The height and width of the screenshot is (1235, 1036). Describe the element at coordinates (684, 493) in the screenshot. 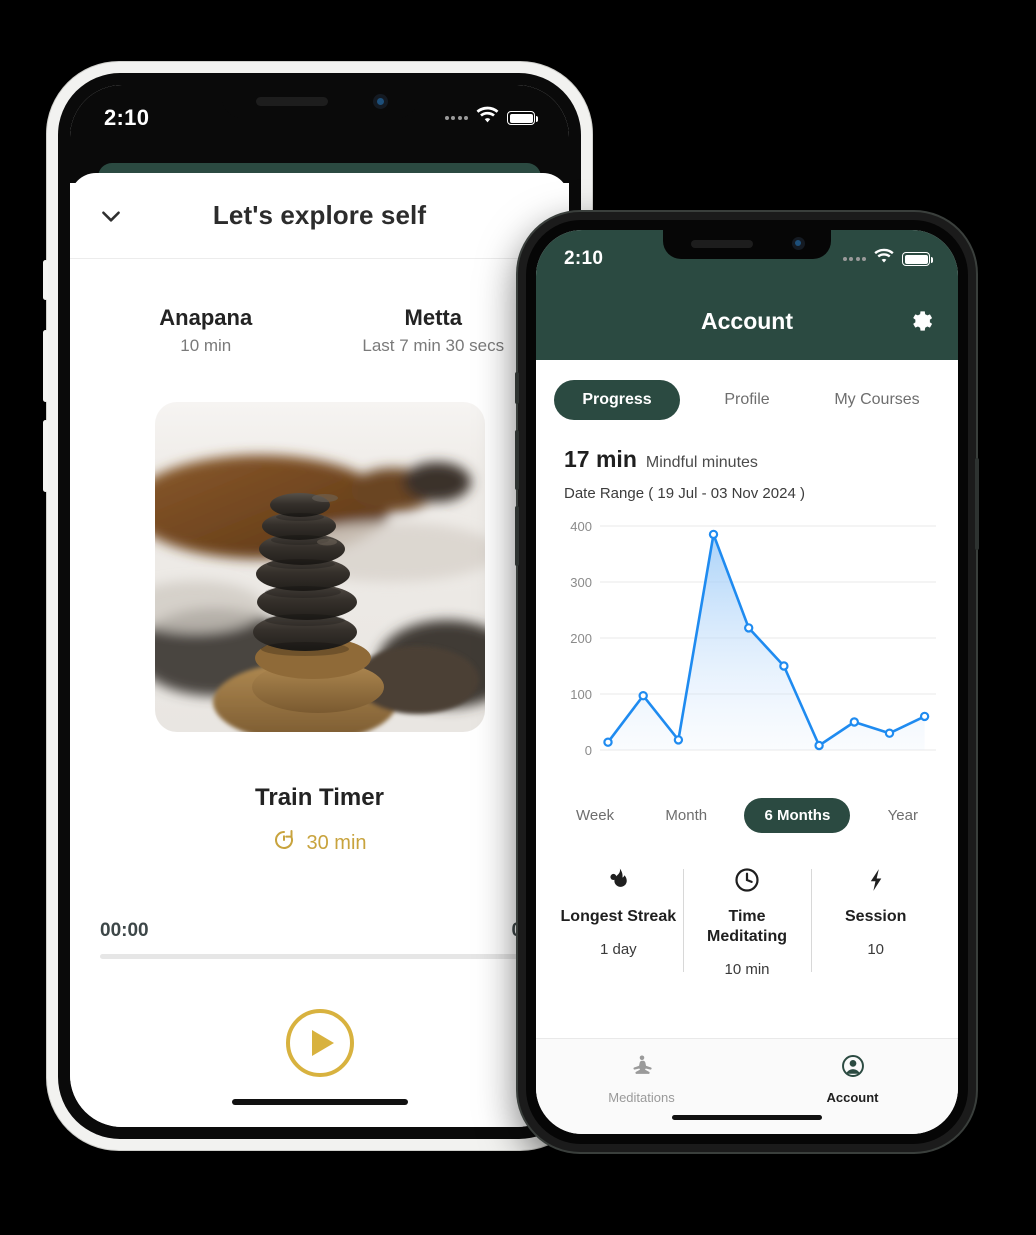

I see `date-range-label: Date Range ( 19 Jul - 03 Nov 2024 )` at that location.